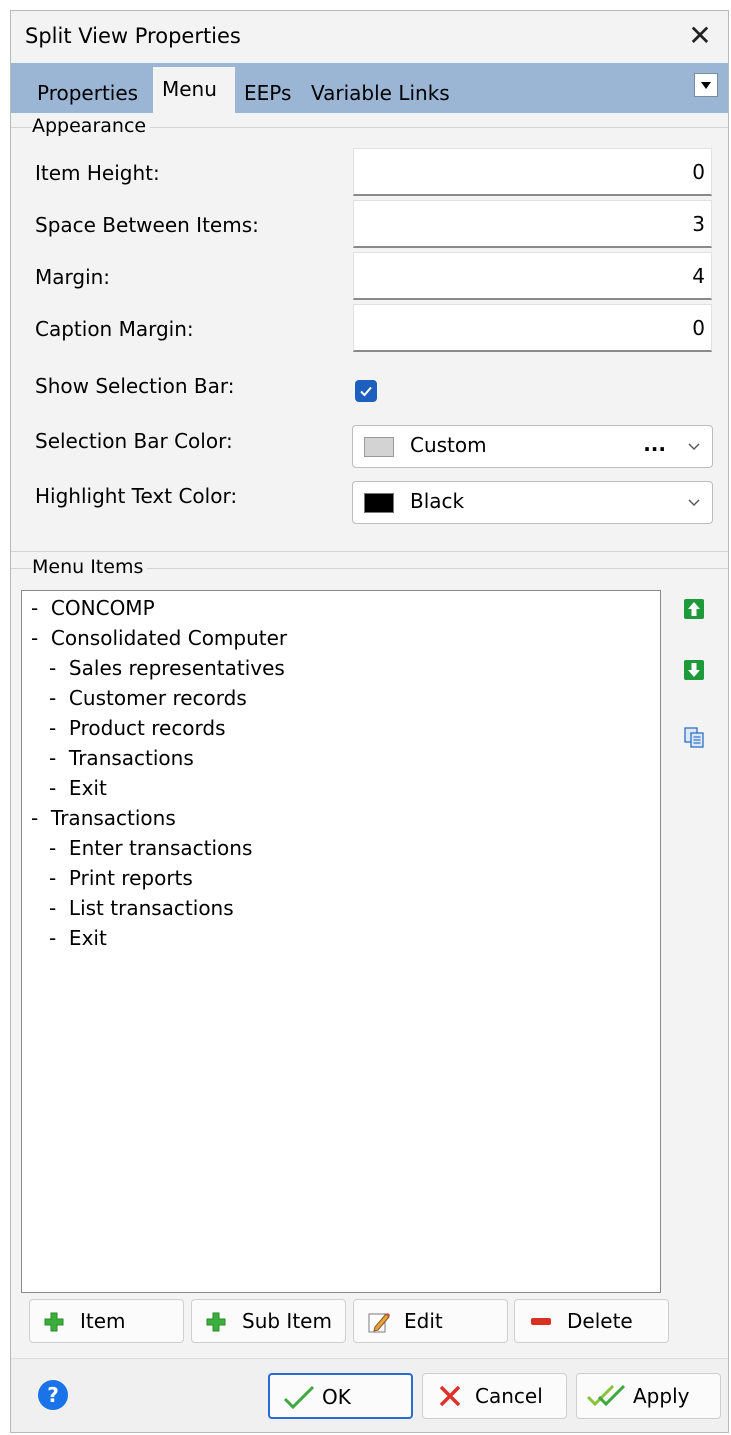  Describe the element at coordinates (600, 1321) in the screenshot. I see `delete-label: Delete` at that location.